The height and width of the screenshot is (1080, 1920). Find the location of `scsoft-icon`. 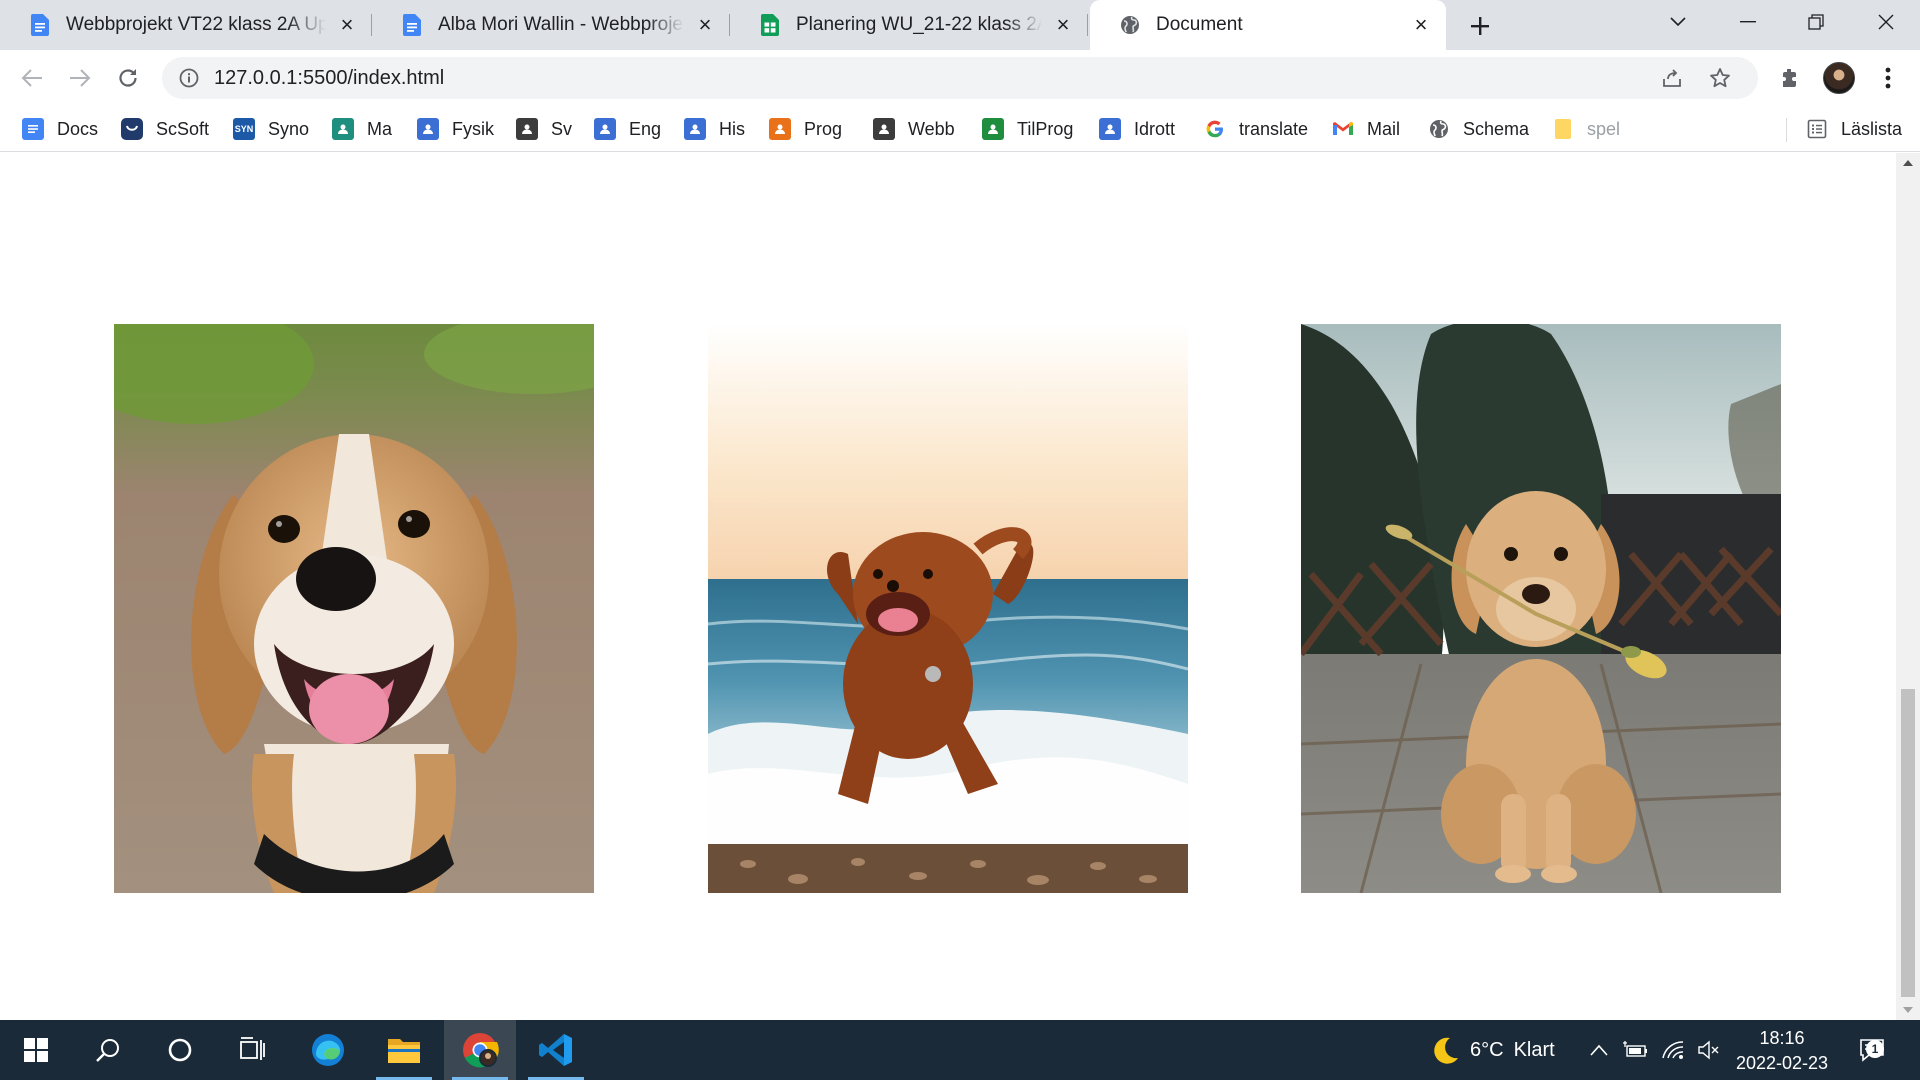

scsoft-icon is located at coordinates (132, 129).